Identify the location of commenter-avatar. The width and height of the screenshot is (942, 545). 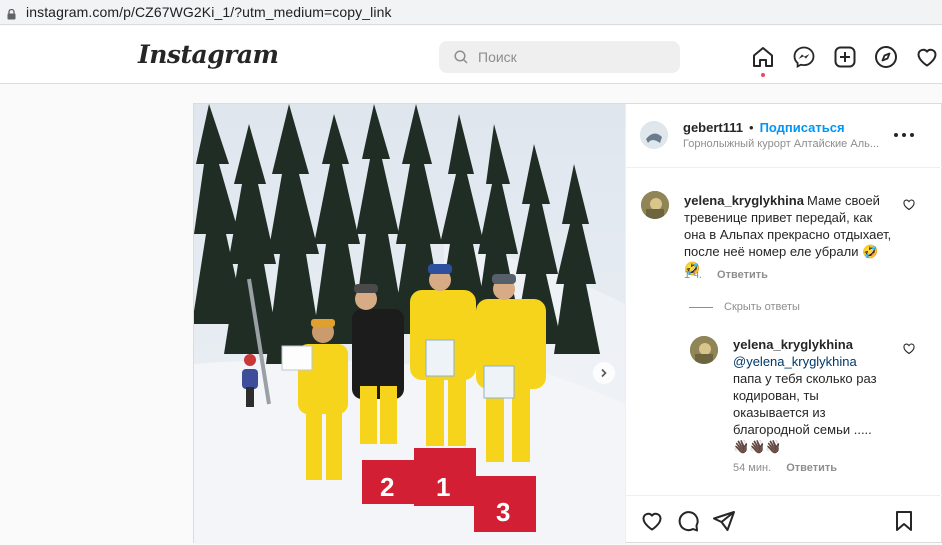
(655, 205).